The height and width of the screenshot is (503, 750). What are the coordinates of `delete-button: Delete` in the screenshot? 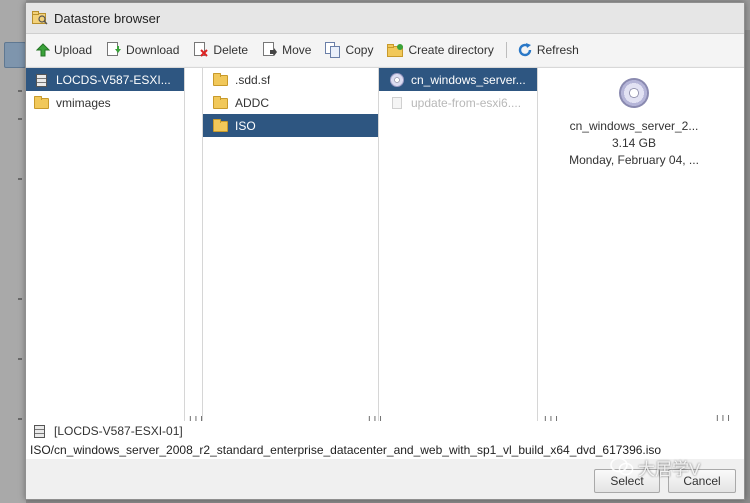 It's located at (220, 50).